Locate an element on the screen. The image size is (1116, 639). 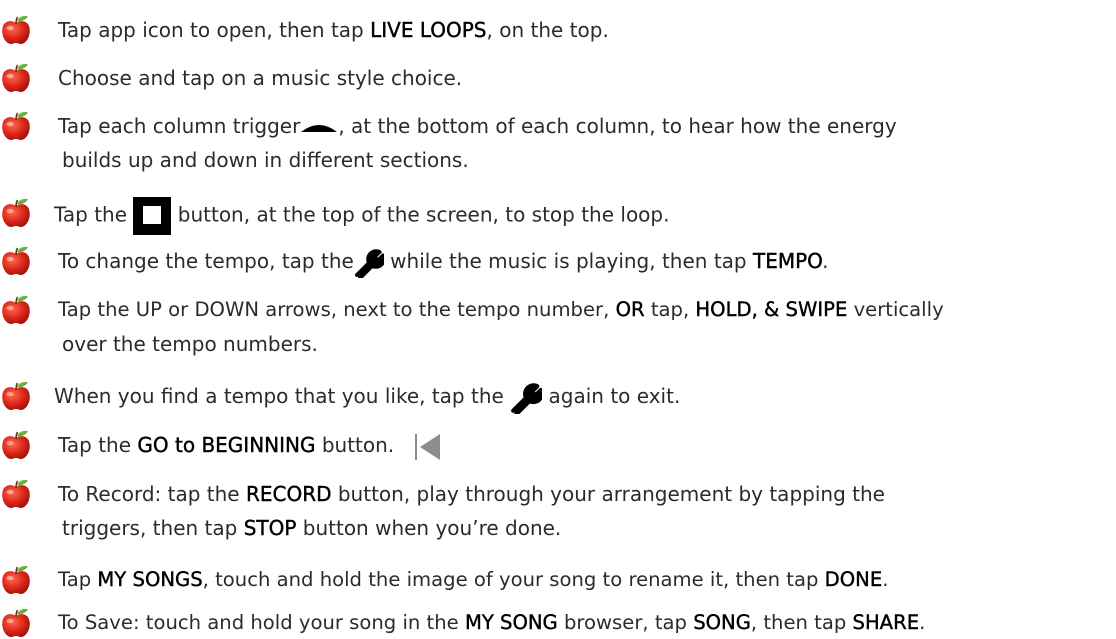
column-trigger-icon is located at coordinates (319, 128).